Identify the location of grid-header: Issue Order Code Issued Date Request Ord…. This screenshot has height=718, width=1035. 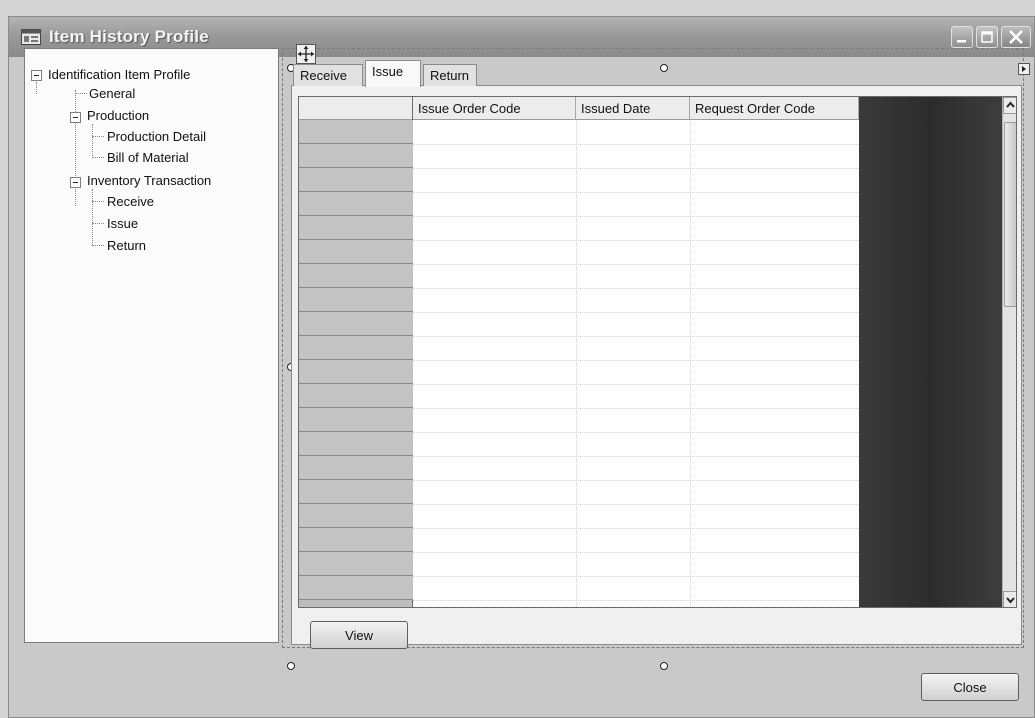
(579, 108).